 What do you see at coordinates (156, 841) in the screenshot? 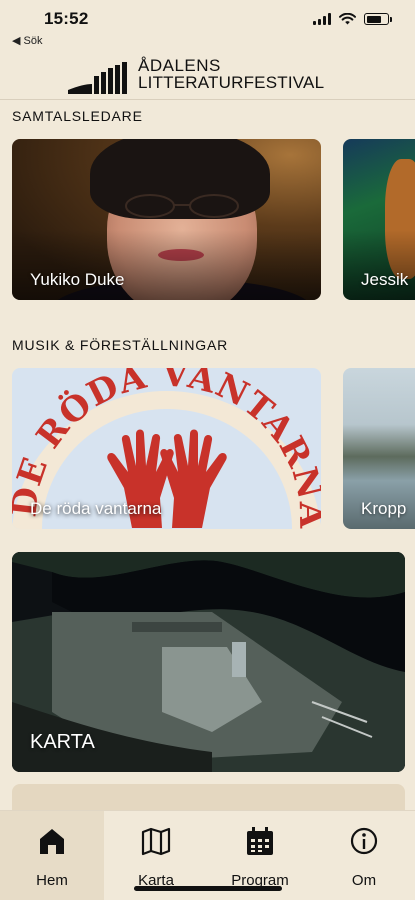
I see `map-icon` at bounding box center [156, 841].